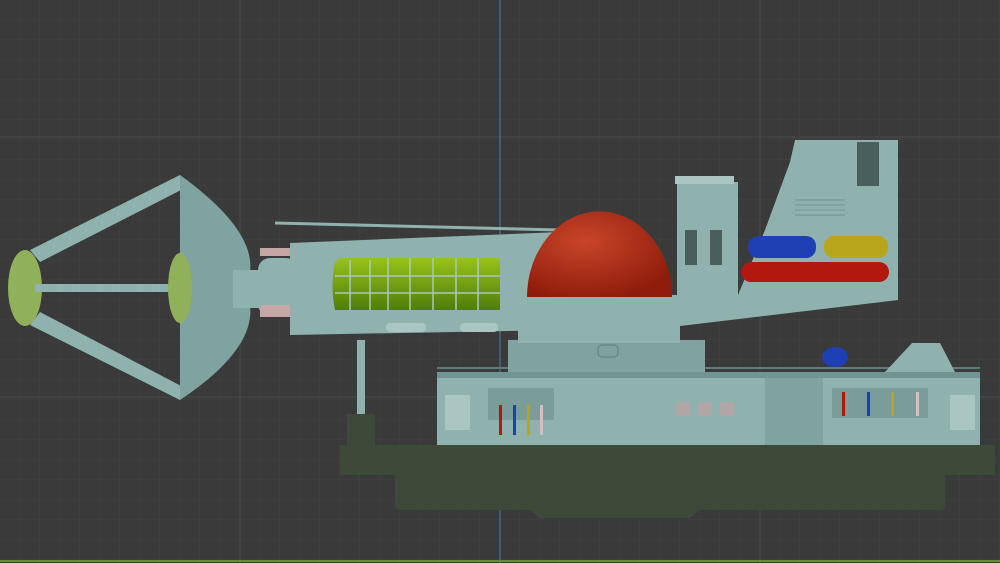 This screenshot has width=1000, height=563. What do you see at coordinates (856, 247) in the screenshot?
I see `yellow-tank` at bounding box center [856, 247].